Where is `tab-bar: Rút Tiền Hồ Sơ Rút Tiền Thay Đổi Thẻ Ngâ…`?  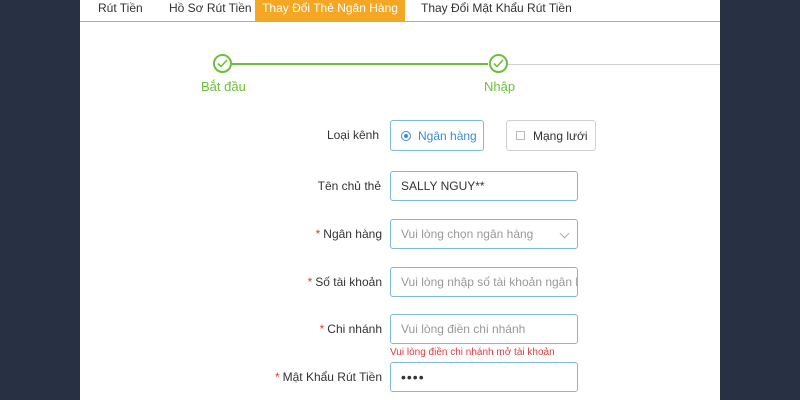 tab-bar: Rút Tiền Hồ Sơ Rút Tiền Thay Đổi Thẻ Ngâ… is located at coordinates (400, 11).